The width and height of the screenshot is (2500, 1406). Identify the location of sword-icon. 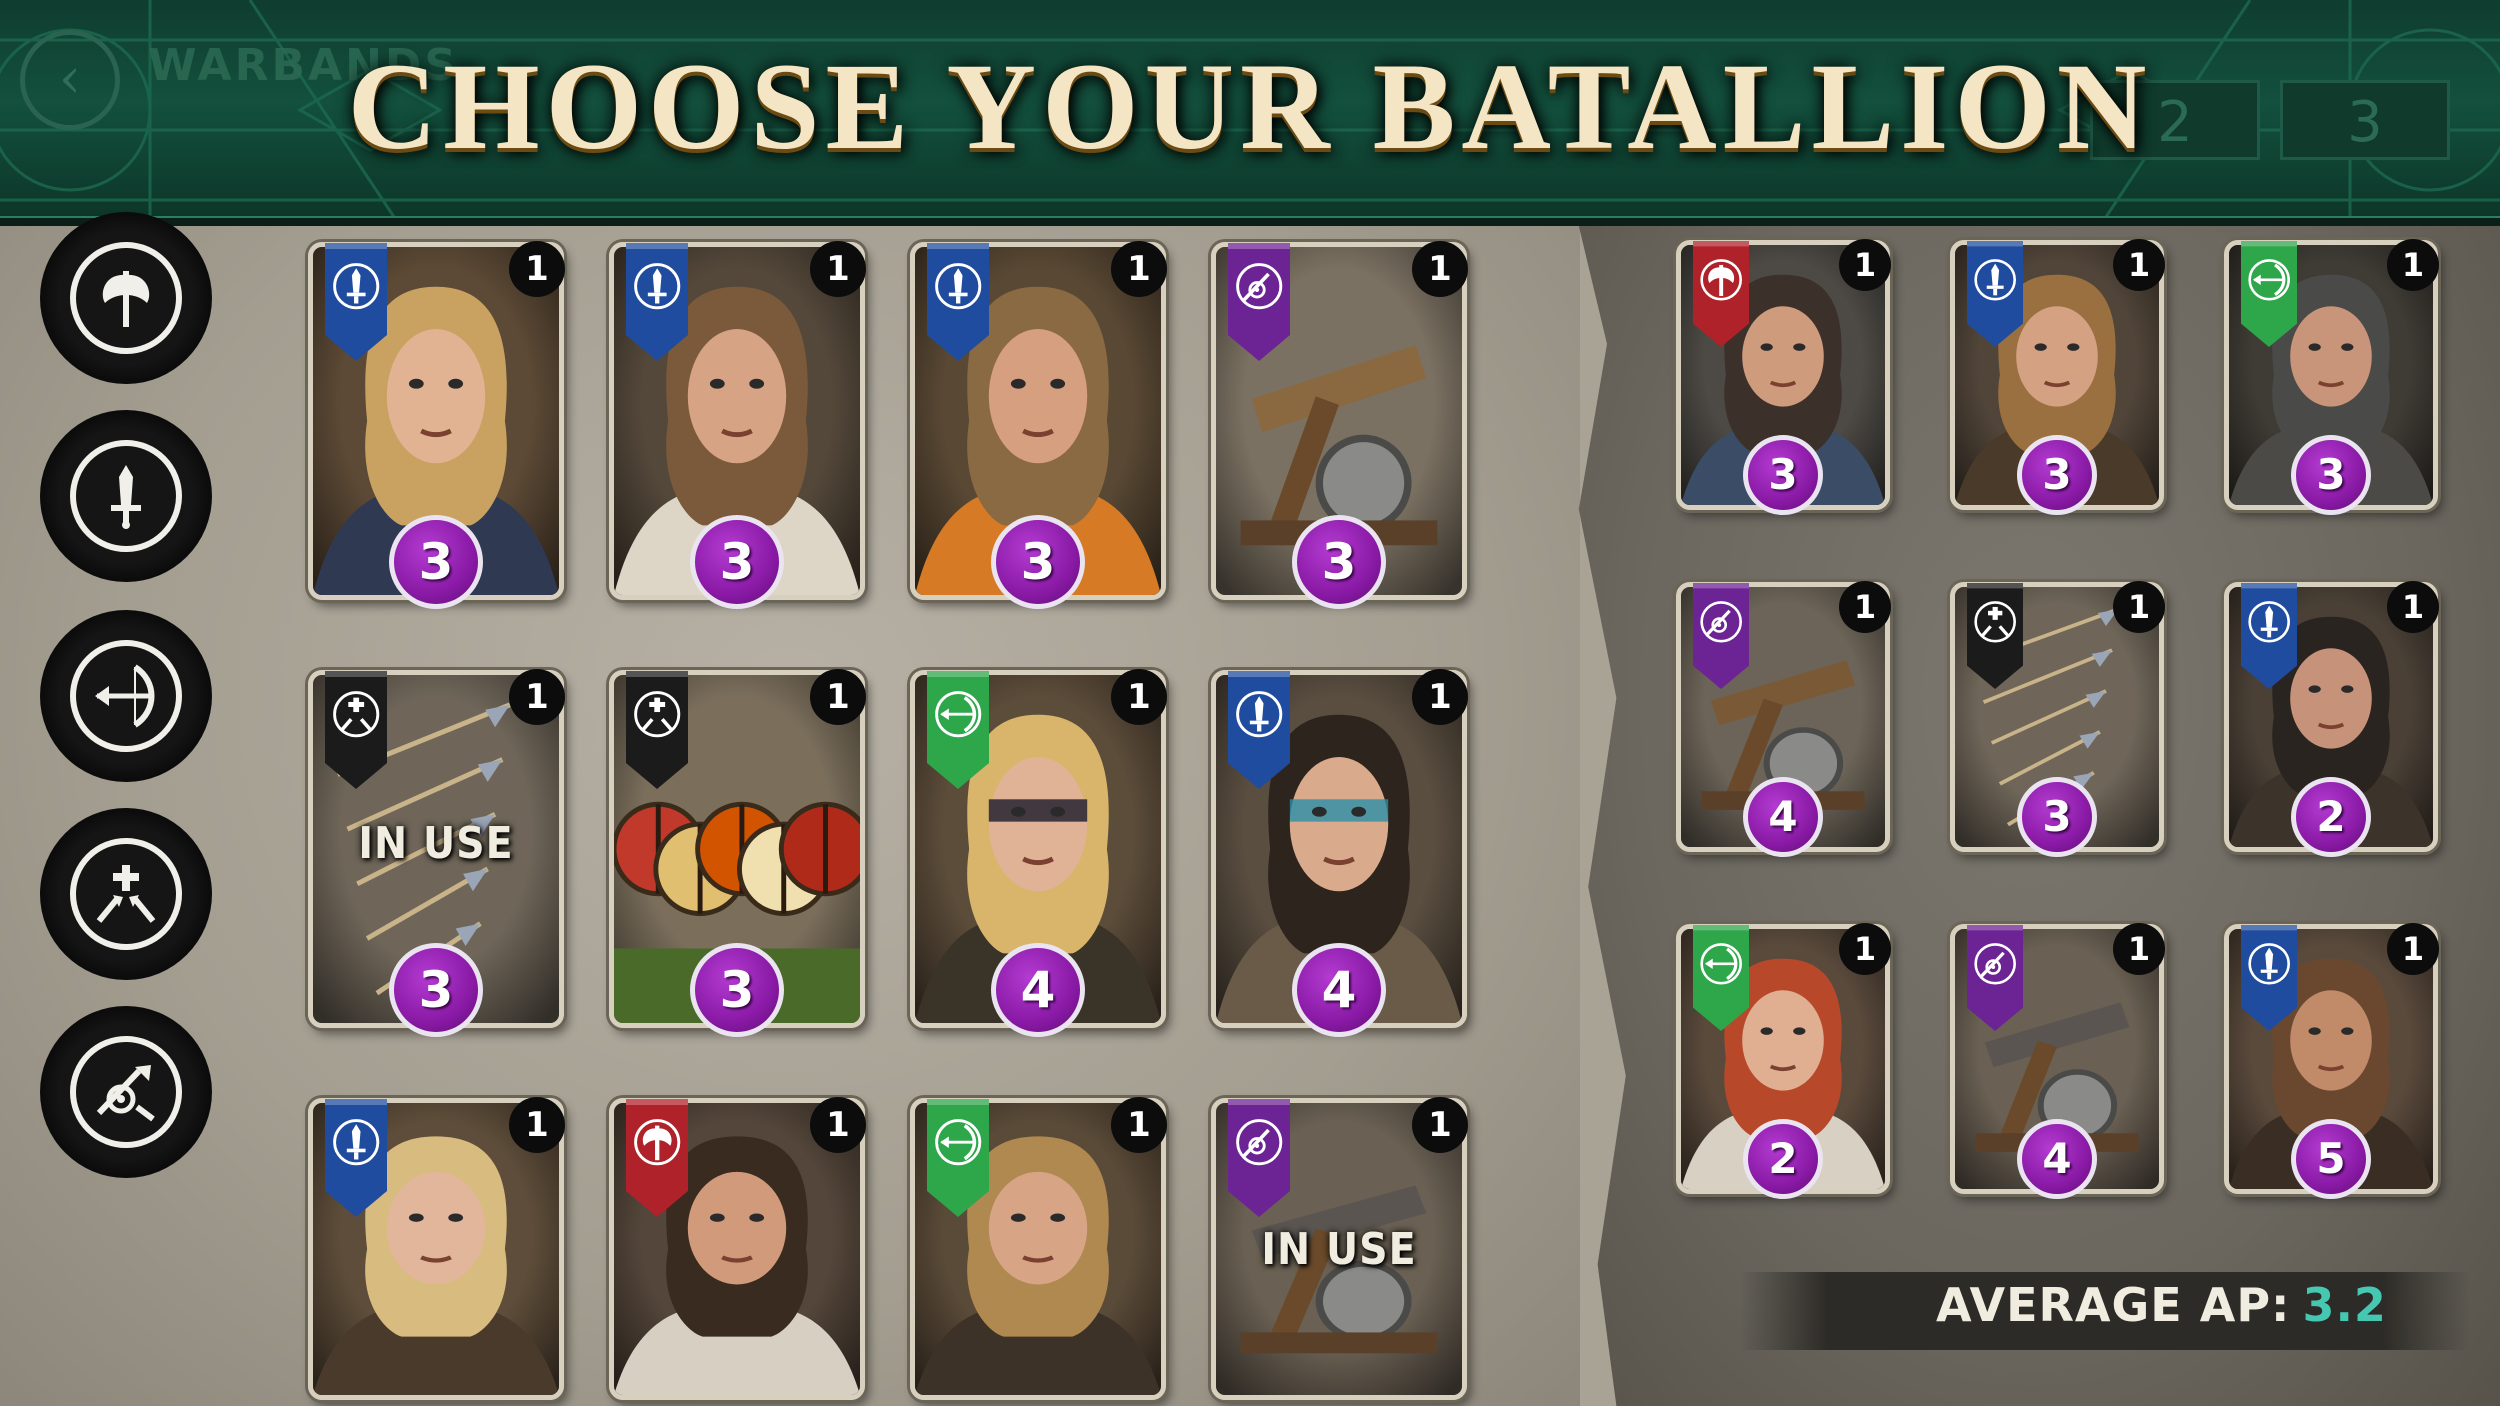
(126, 496).